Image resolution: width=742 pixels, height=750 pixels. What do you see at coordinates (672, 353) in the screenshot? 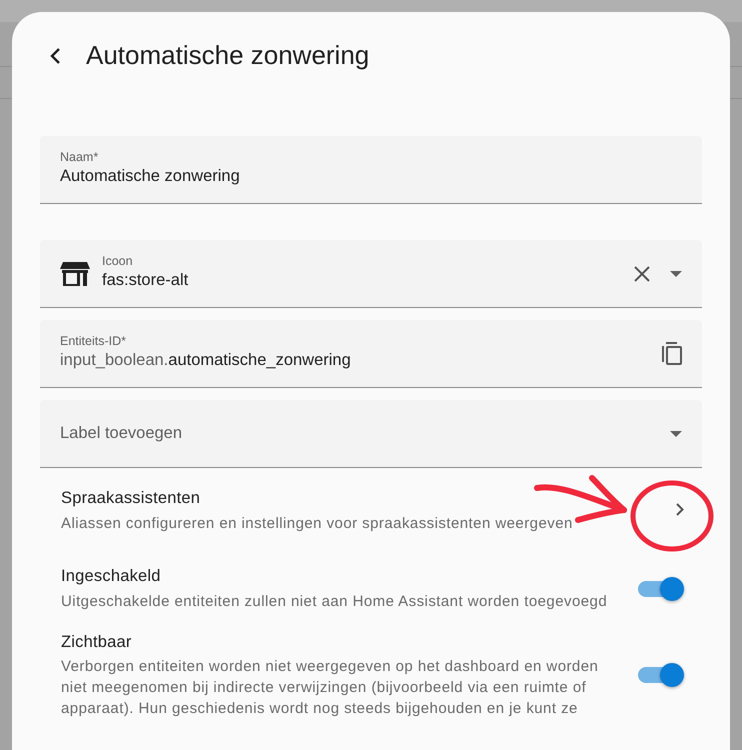
I see `copy-icon` at bounding box center [672, 353].